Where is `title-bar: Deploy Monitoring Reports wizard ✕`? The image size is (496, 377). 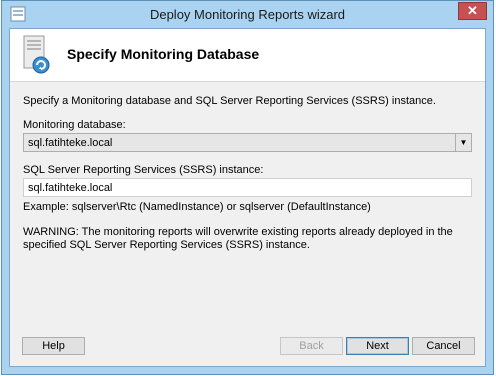 title-bar: Deploy Monitoring Reports wizard ✕ is located at coordinates (247, 14).